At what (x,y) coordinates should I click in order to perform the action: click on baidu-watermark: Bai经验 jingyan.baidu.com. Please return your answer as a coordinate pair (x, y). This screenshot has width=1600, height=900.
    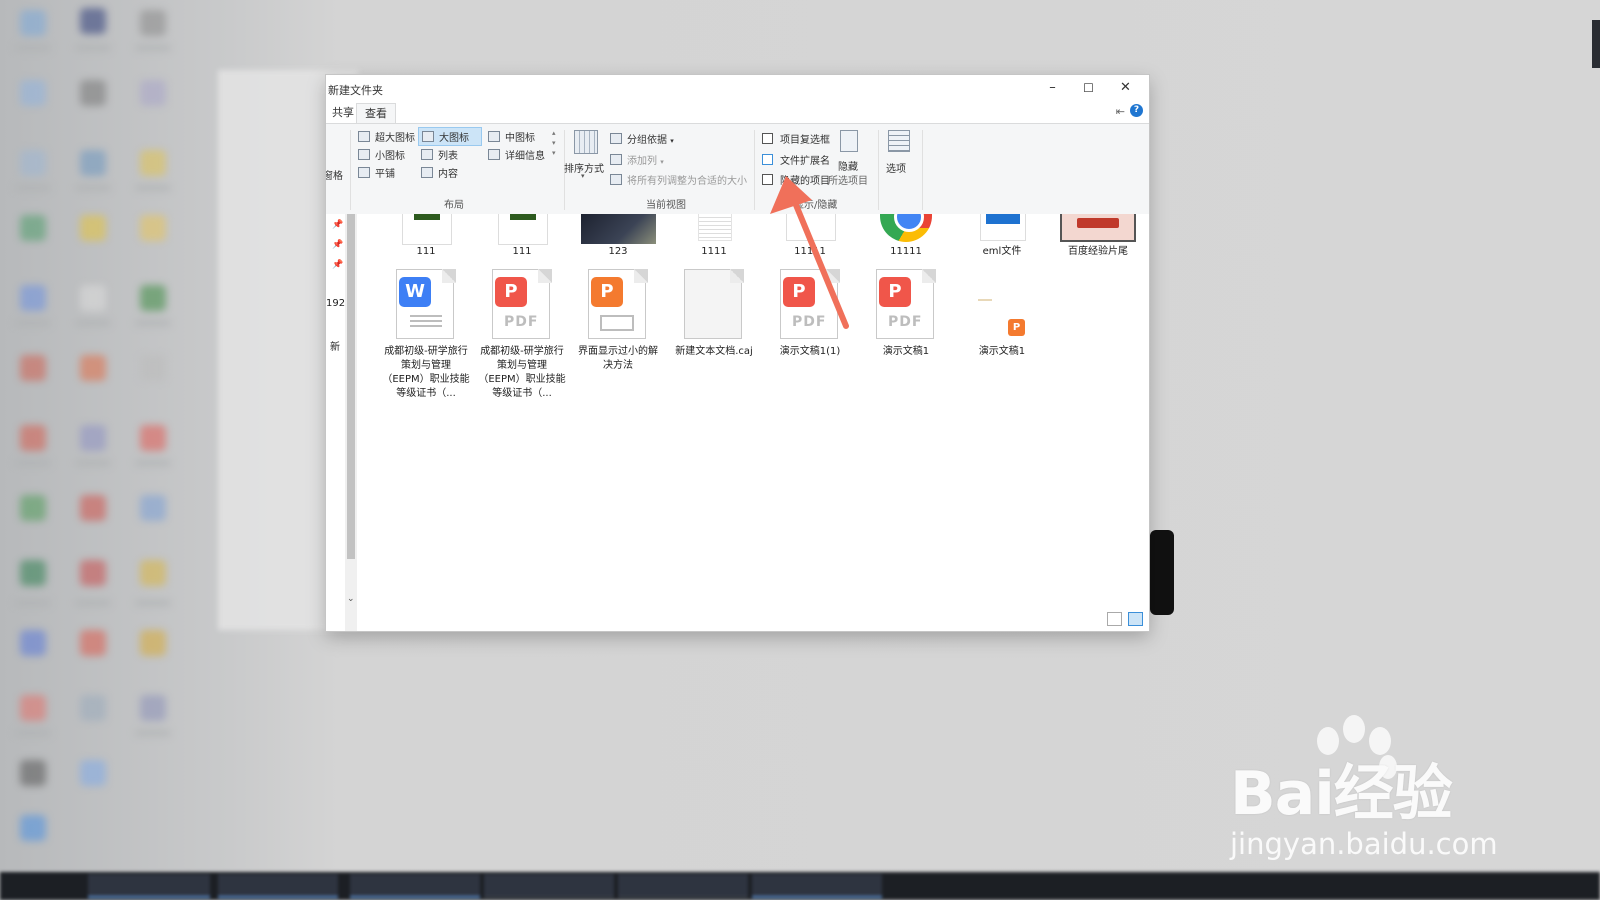
    Looking at the image, I should click on (1390, 790).